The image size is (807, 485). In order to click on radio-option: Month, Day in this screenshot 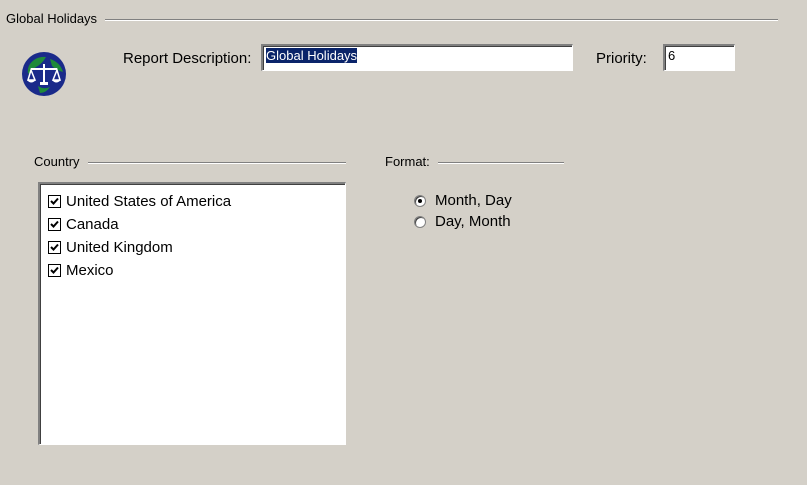, I will do `click(463, 200)`.